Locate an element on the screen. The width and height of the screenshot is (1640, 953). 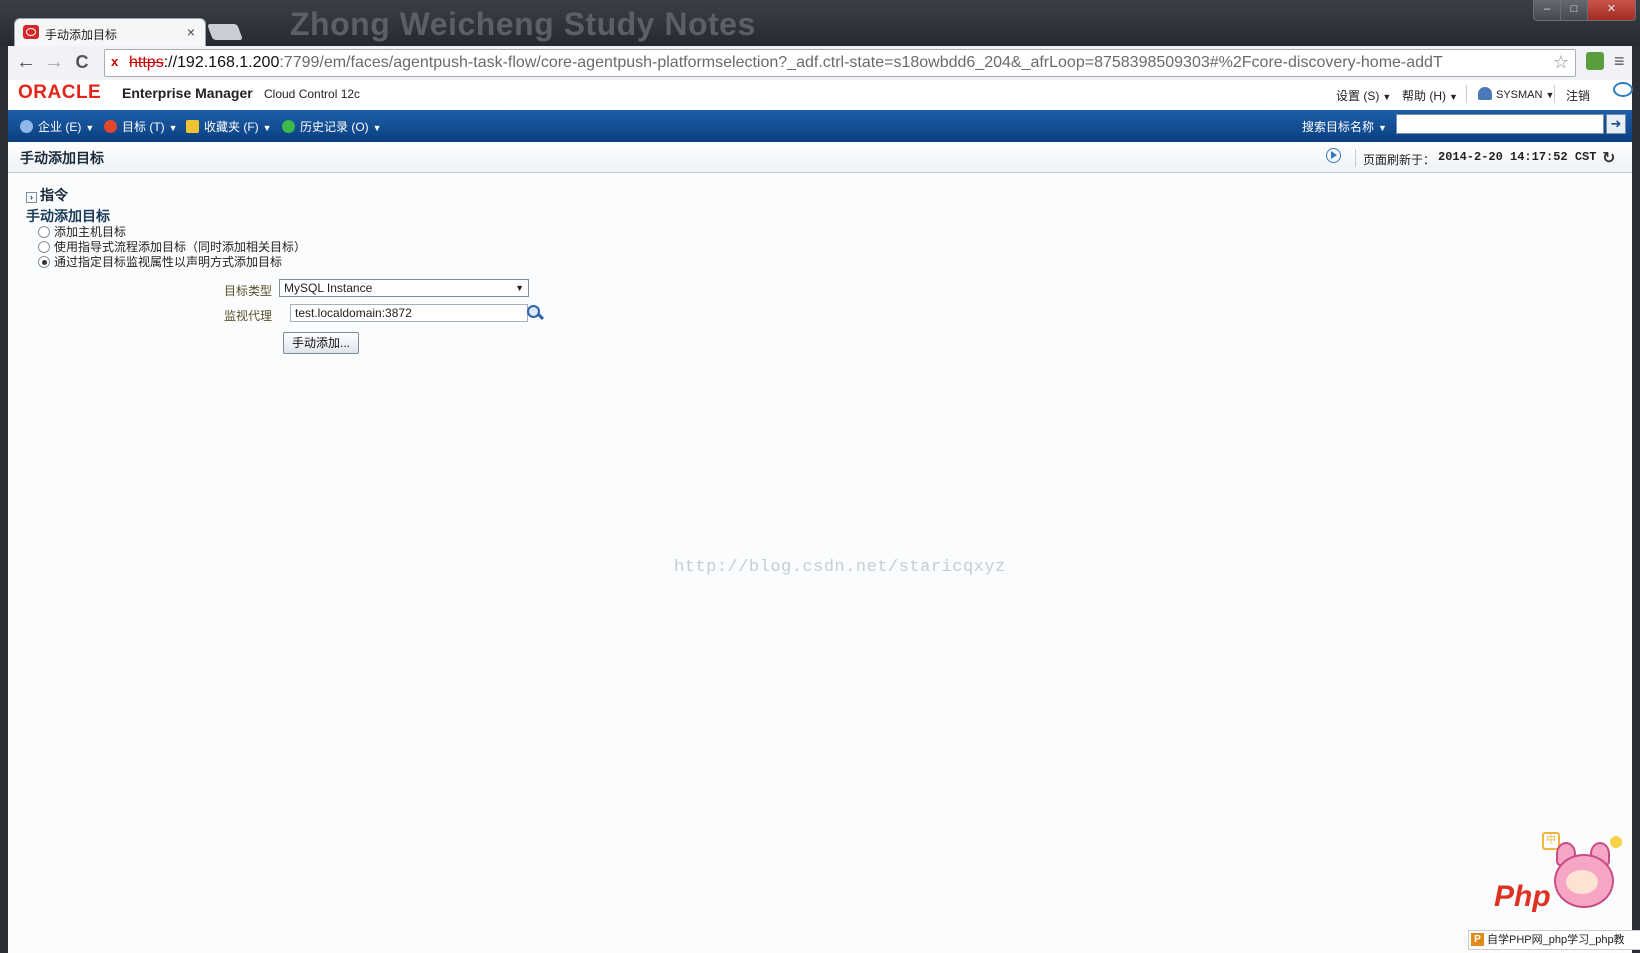
blog-watermark: http://blog.csdn.net/staricqxyz is located at coordinates (840, 567).